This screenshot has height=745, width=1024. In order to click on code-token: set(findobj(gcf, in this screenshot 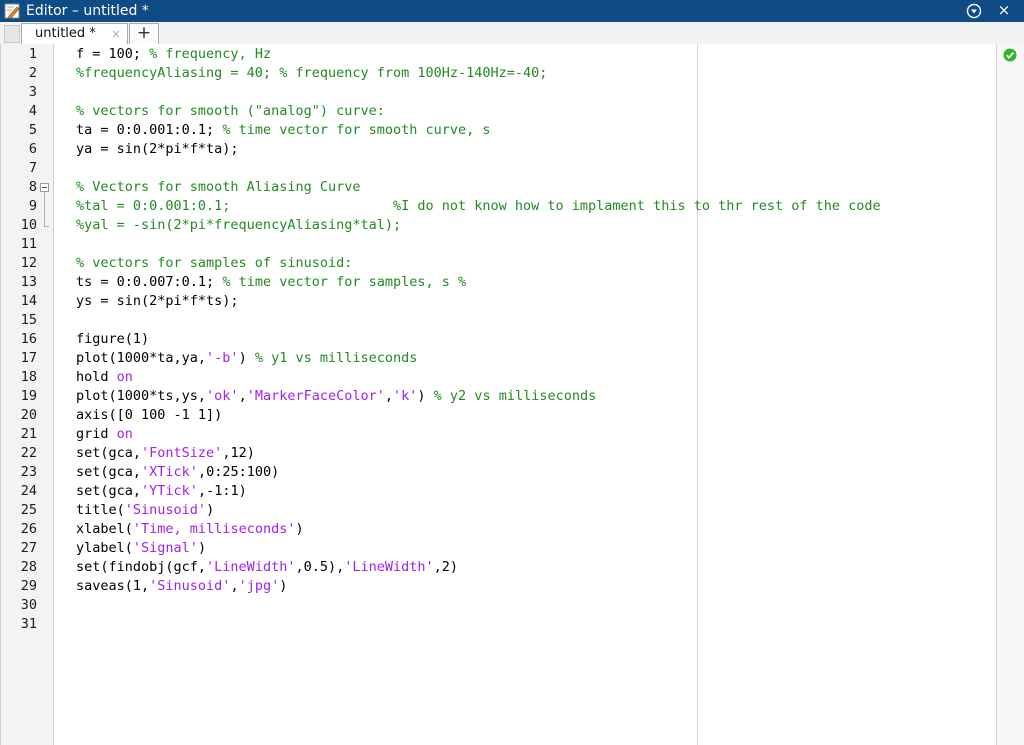, I will do `click(141, 567)`.